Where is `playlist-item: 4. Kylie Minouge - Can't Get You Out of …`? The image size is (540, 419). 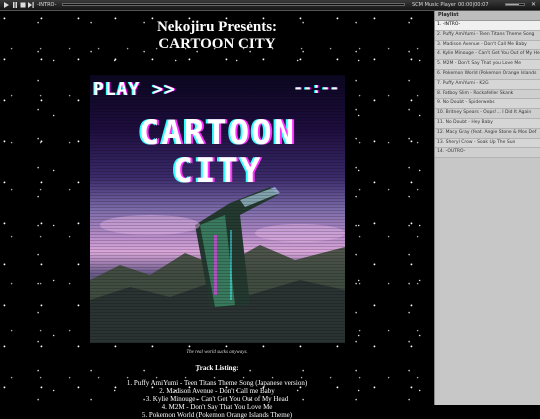
playlist-item: 4. Kylie Minouge - Can't Get You Out of … is located at coordinates (487, 55).